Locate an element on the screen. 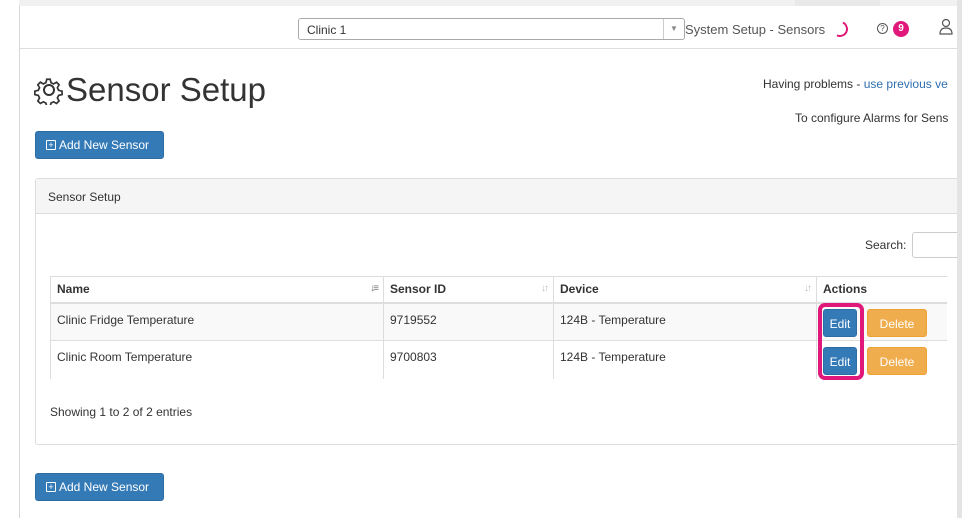 This screenshot has width=962, height=518. column-header-sensor-id: Sensor ID ↓↑ is located at coordinates (468, 290).